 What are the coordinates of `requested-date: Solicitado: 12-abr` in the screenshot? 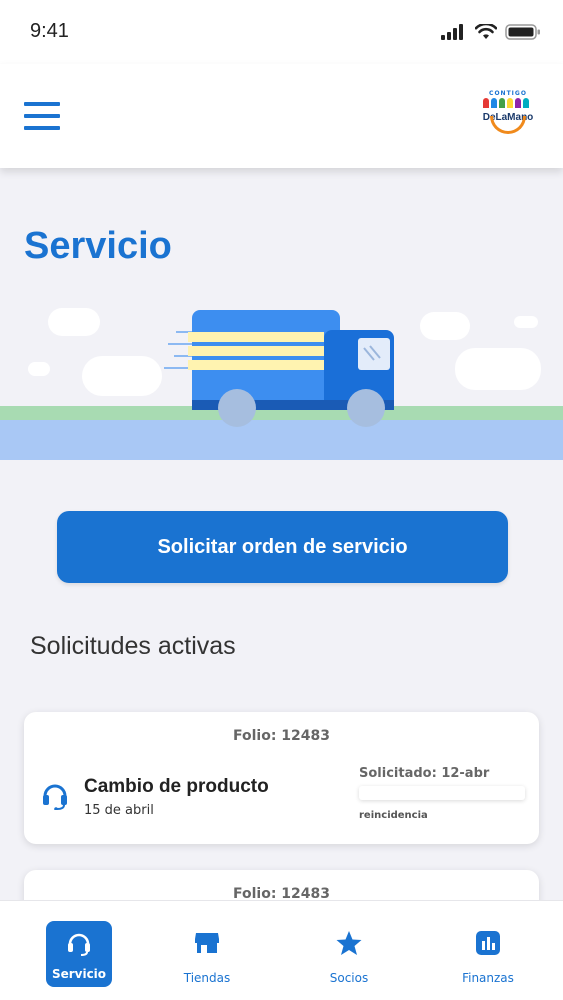 It's located at (424, 773).